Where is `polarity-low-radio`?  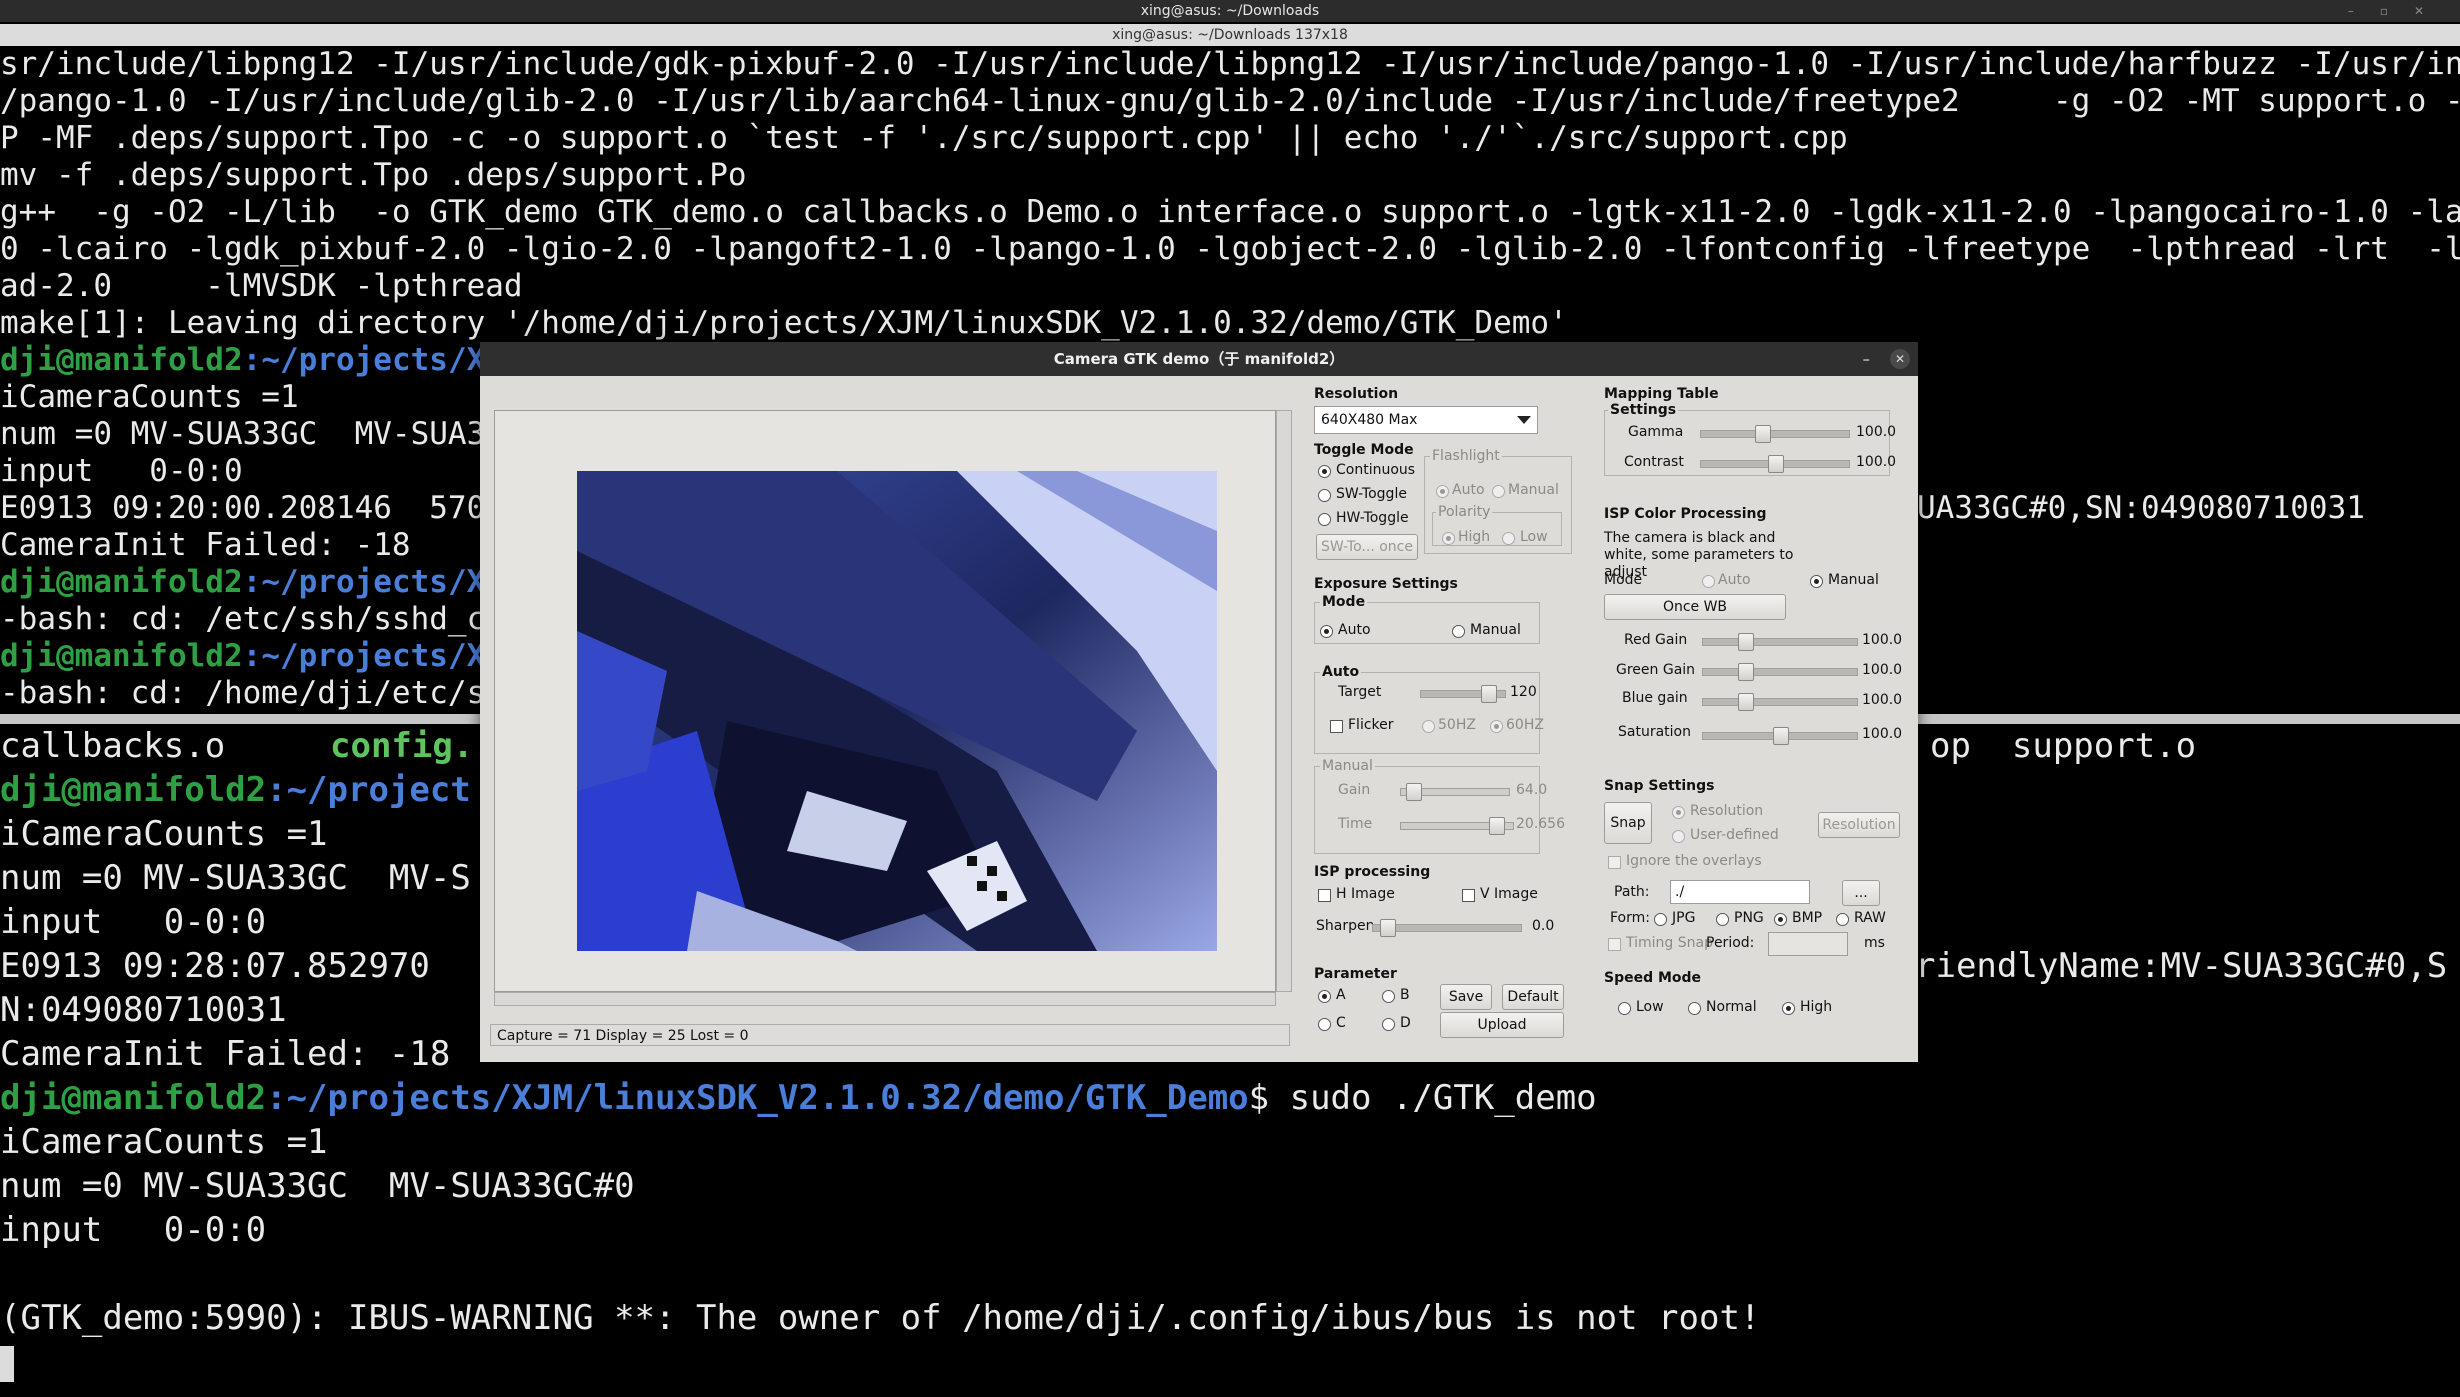 polarity-low-radio is located at coordinates (1508, 538).